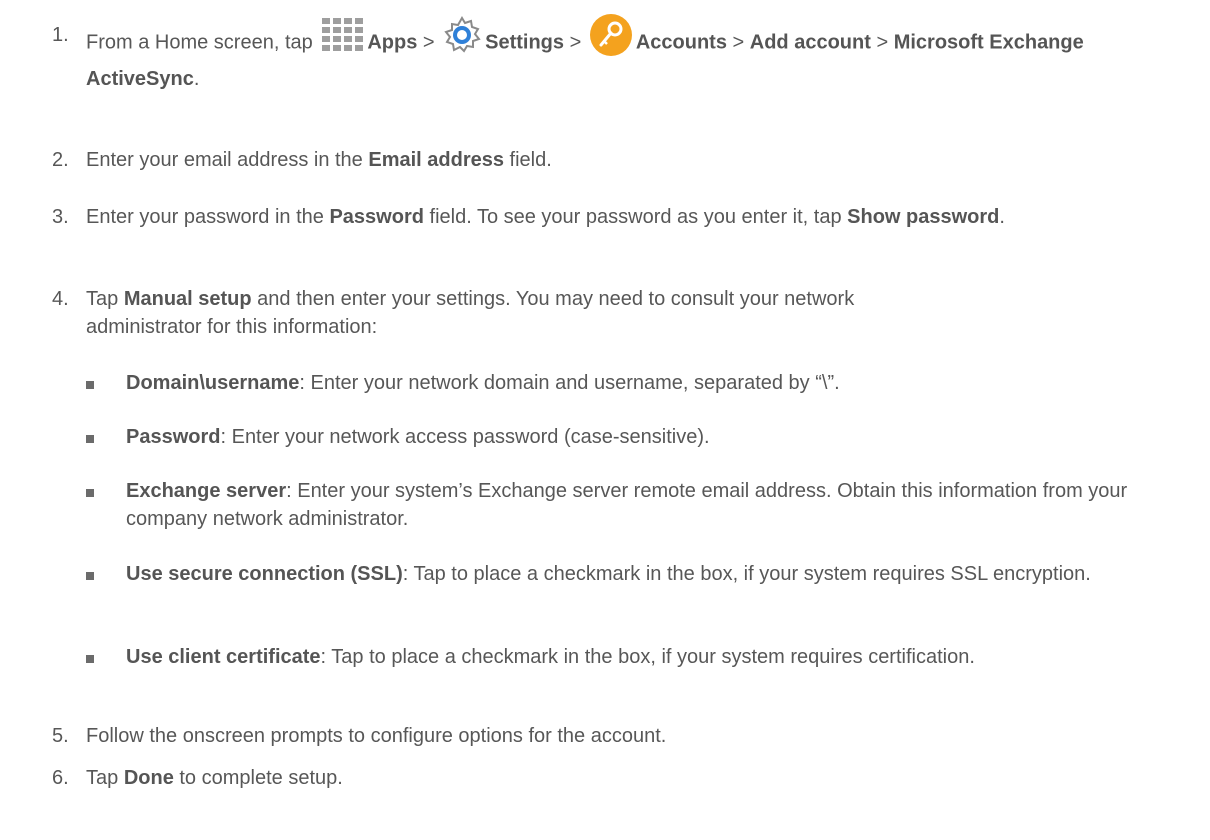  What do you see at coordinates (60, 160) in the screenshot?
I see `step-number: 2.` at bounding box center [60, 160].